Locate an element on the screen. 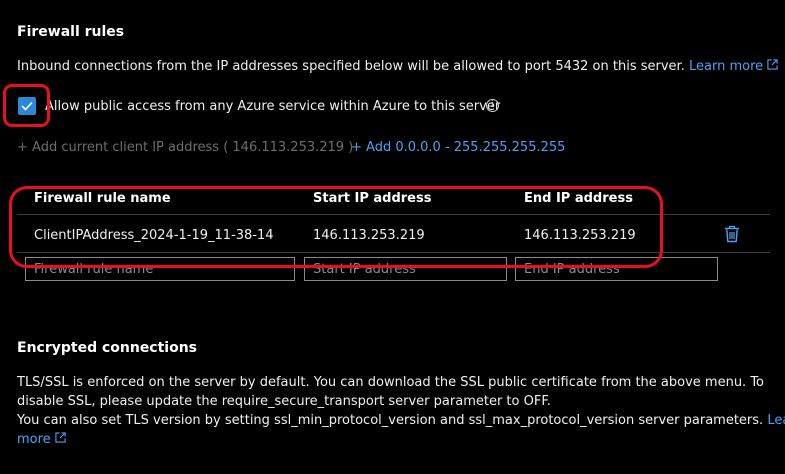 The image size is (785, 474). column-header-start-ip: Start IP address is located at coordinates (372, 198).